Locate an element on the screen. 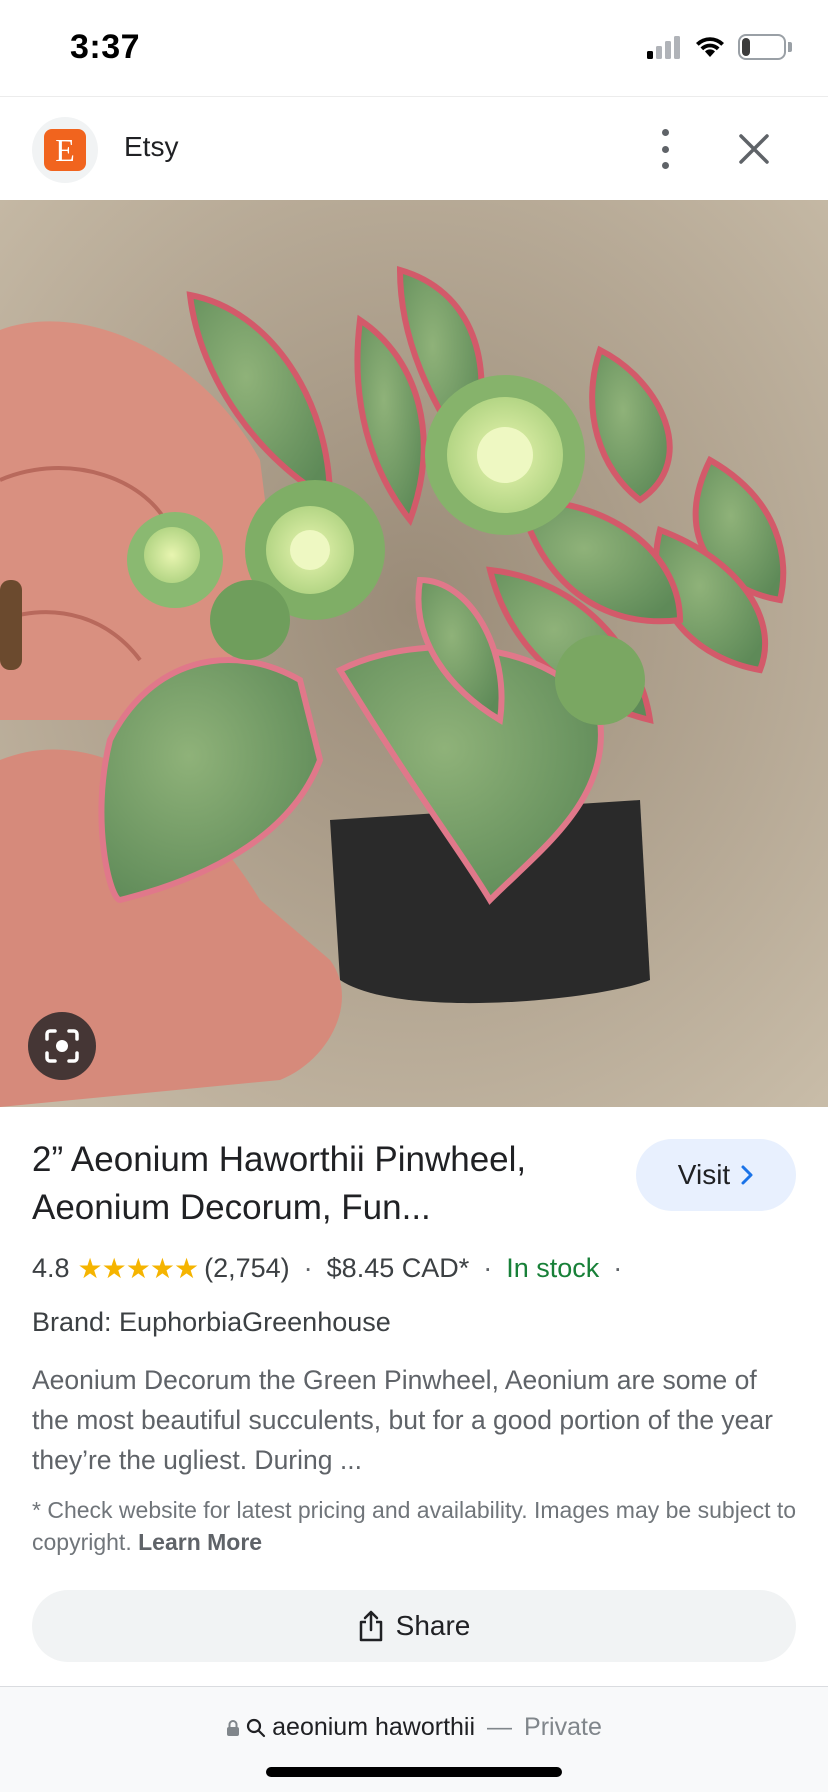  share-button: Share is located at coordinates (414, 1626).